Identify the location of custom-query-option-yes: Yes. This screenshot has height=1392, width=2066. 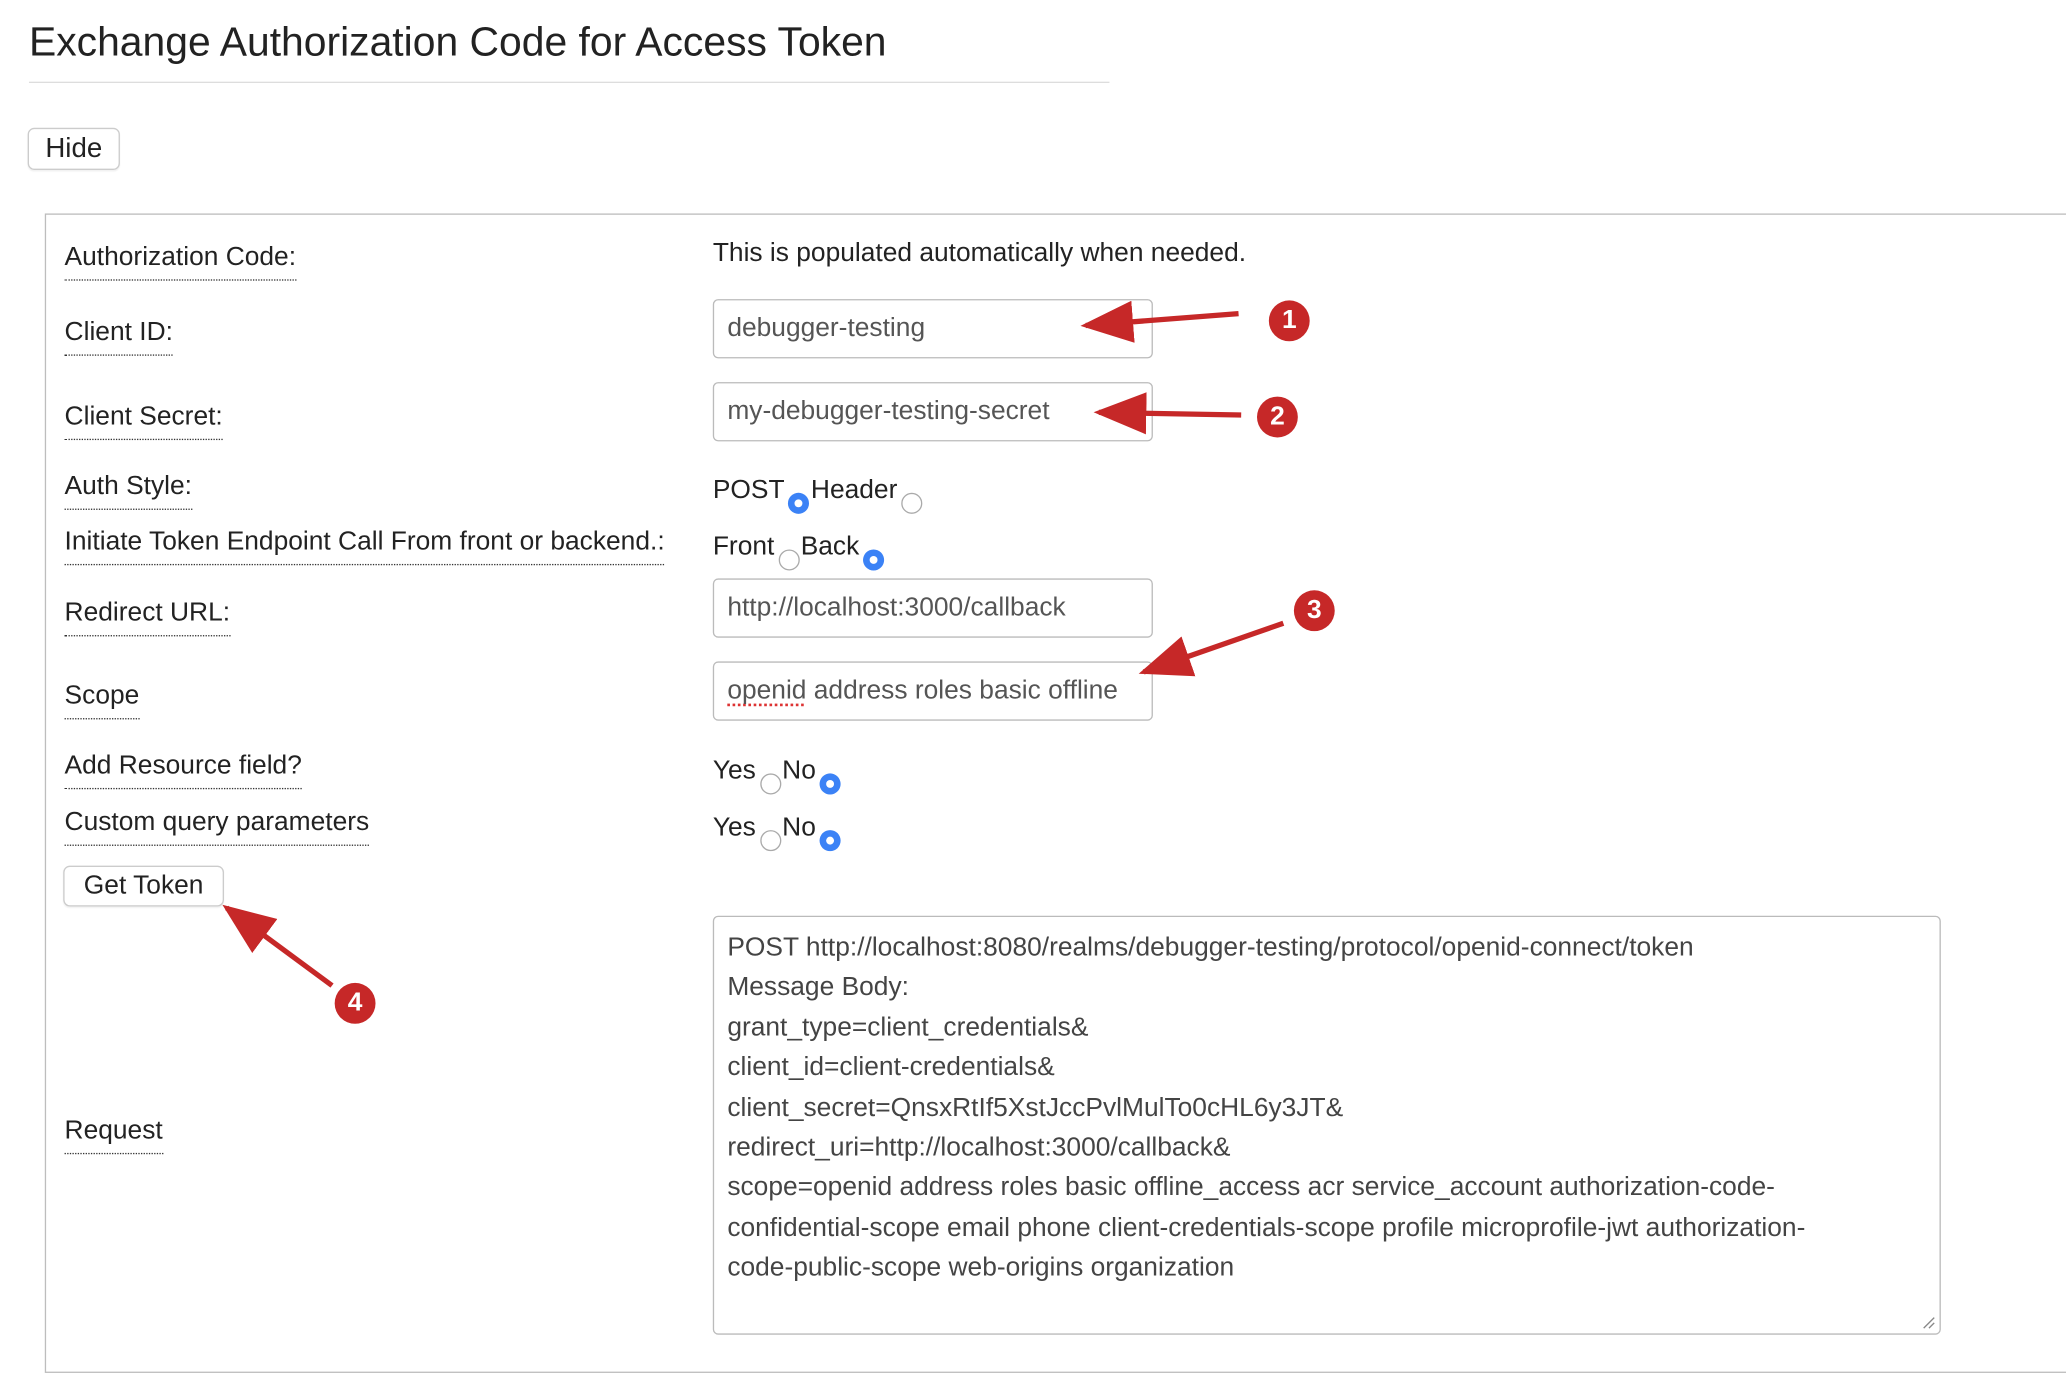
(747, 832).